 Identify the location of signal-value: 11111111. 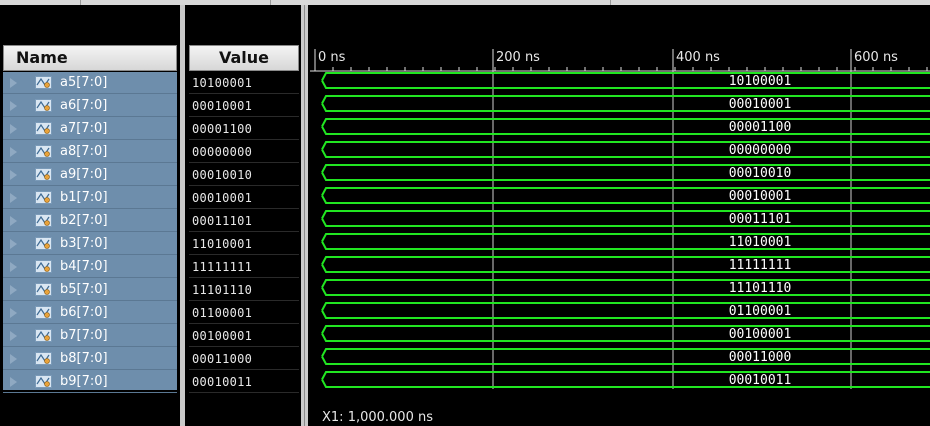
(222, 267).